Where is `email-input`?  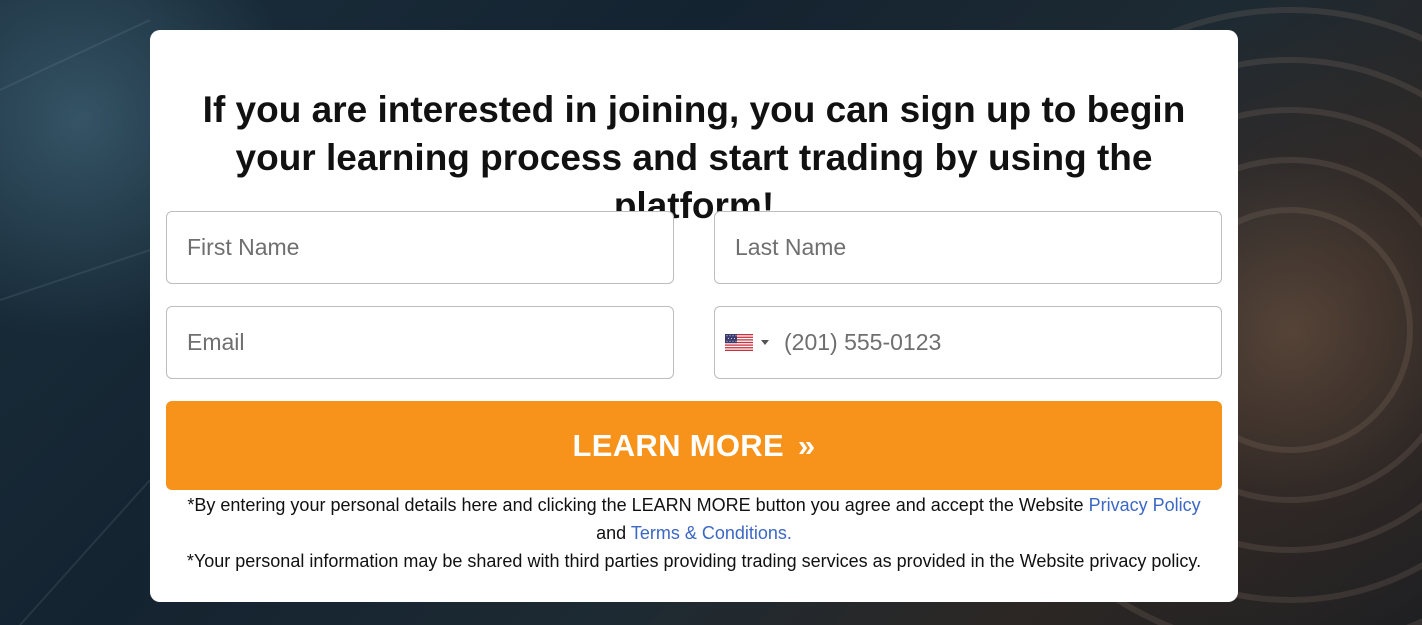 email-input is located at coordinates (420, 342).